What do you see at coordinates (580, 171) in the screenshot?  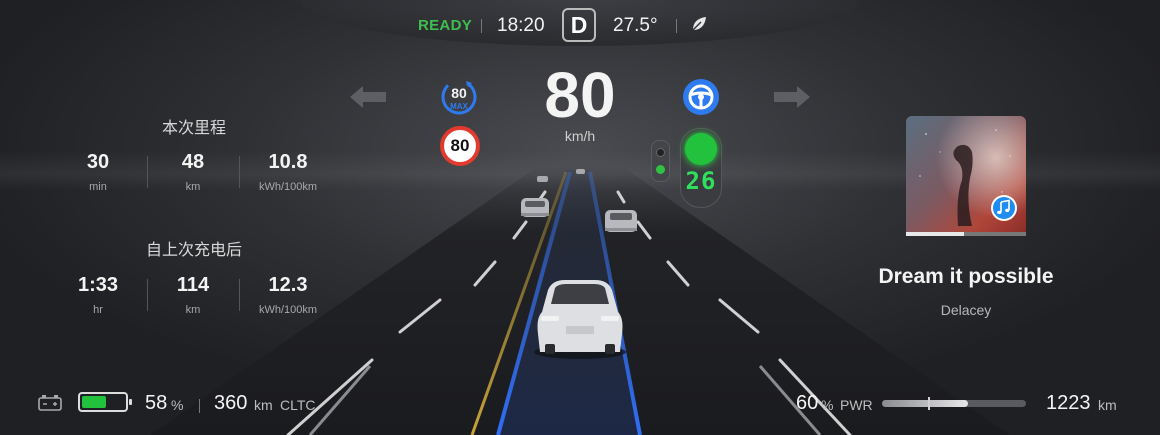 I see `car-far-right` at bounding box center [580, 171].